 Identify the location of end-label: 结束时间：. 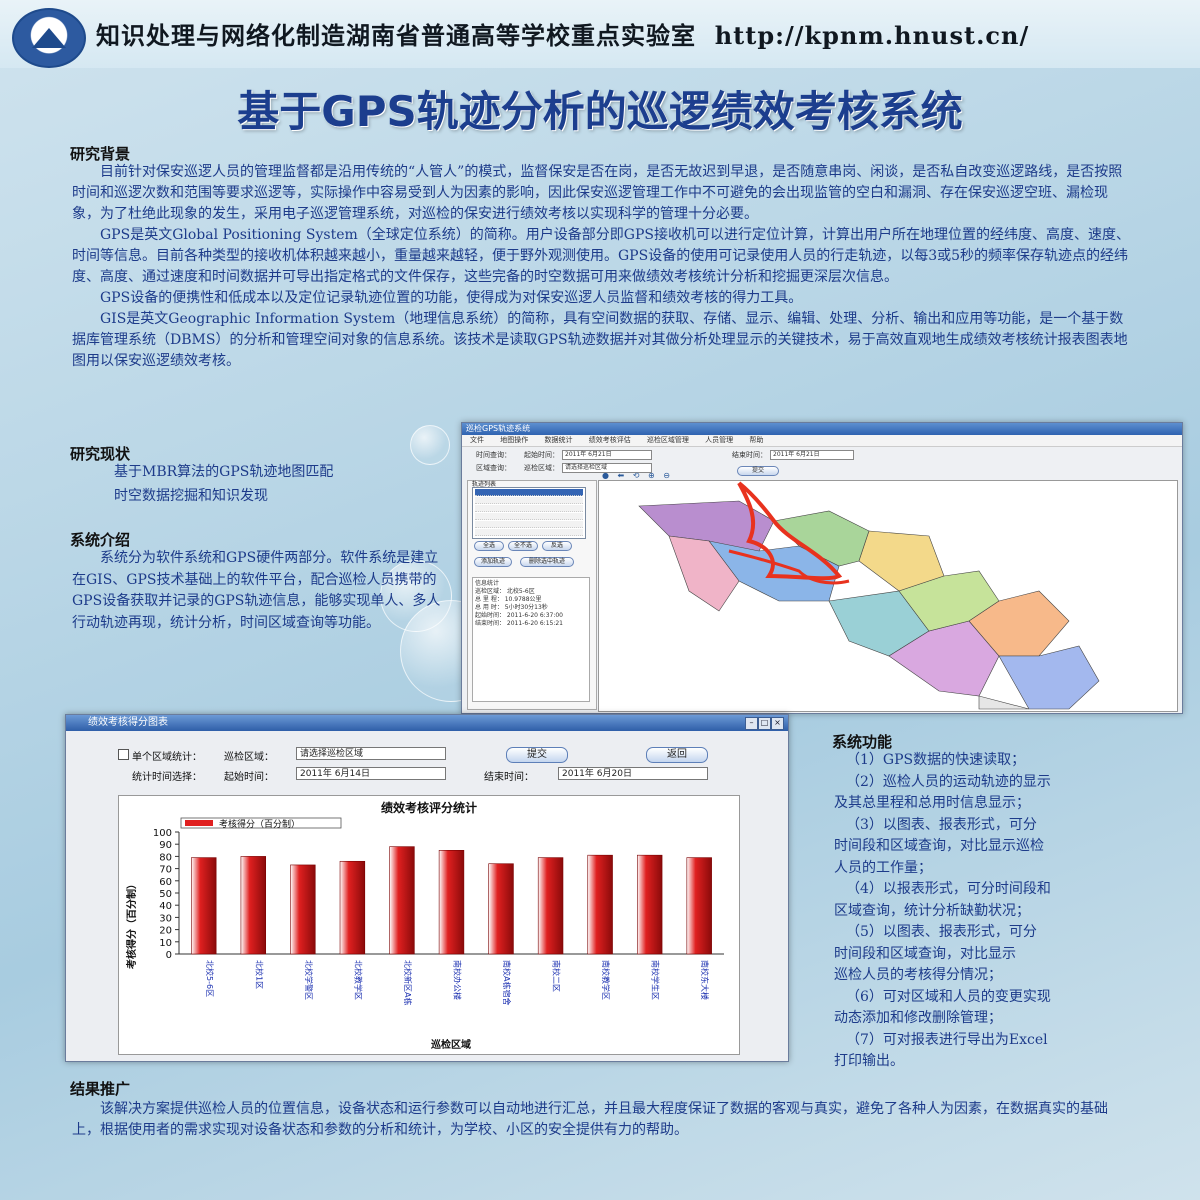
(509, 777).